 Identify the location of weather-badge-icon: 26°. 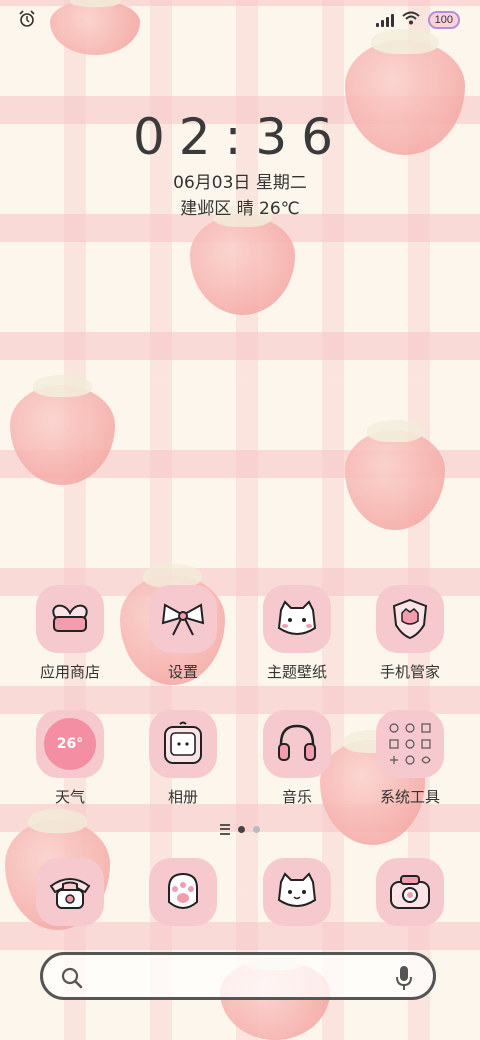
(70, 744).